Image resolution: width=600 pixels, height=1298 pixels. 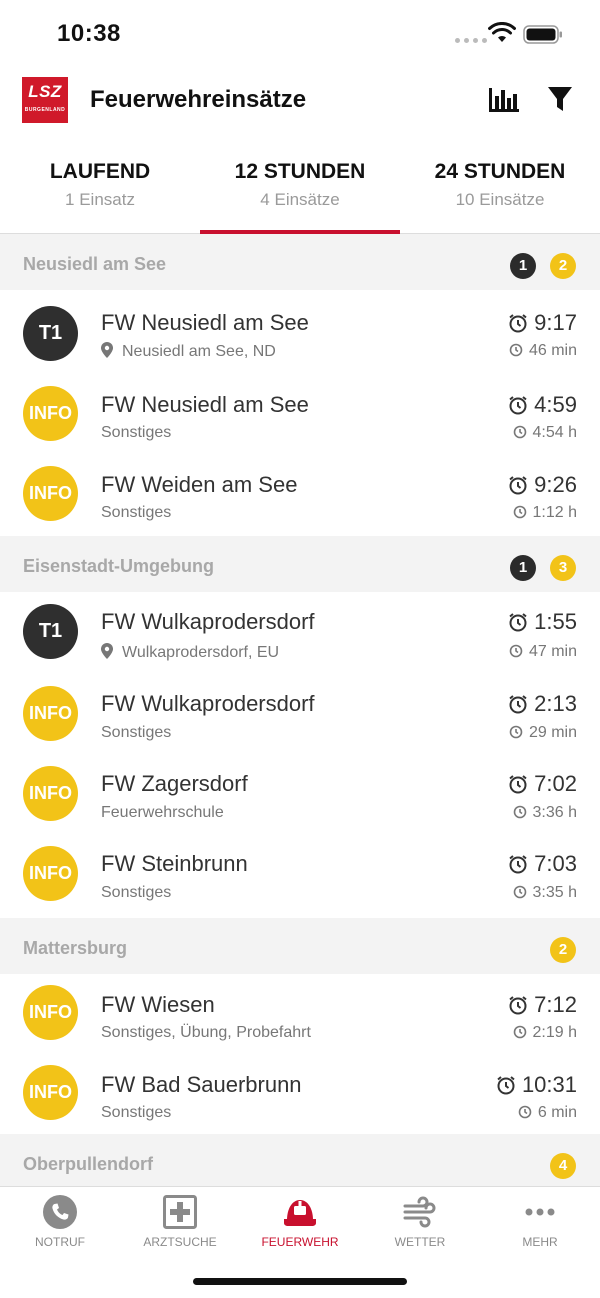 I want to click on wifi-icon, so click(x=502, y=32).